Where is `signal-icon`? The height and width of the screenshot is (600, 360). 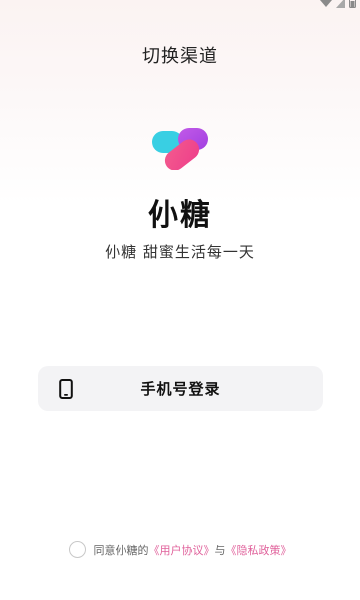 signal-icon is located at coordinates (340, 4).